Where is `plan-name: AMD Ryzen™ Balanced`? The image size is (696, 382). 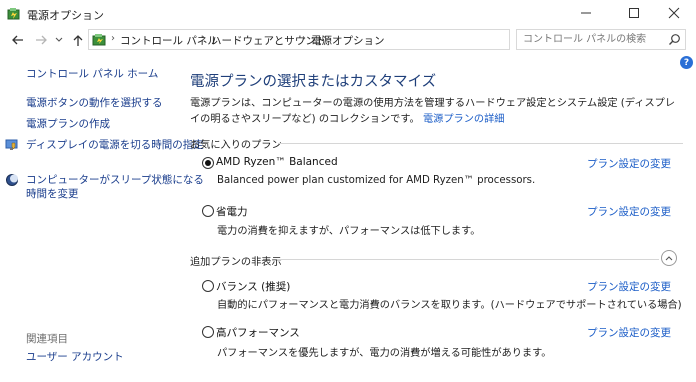 plan-name: AMD Ryzen™ Balanced is located at coordinates (277, 162).